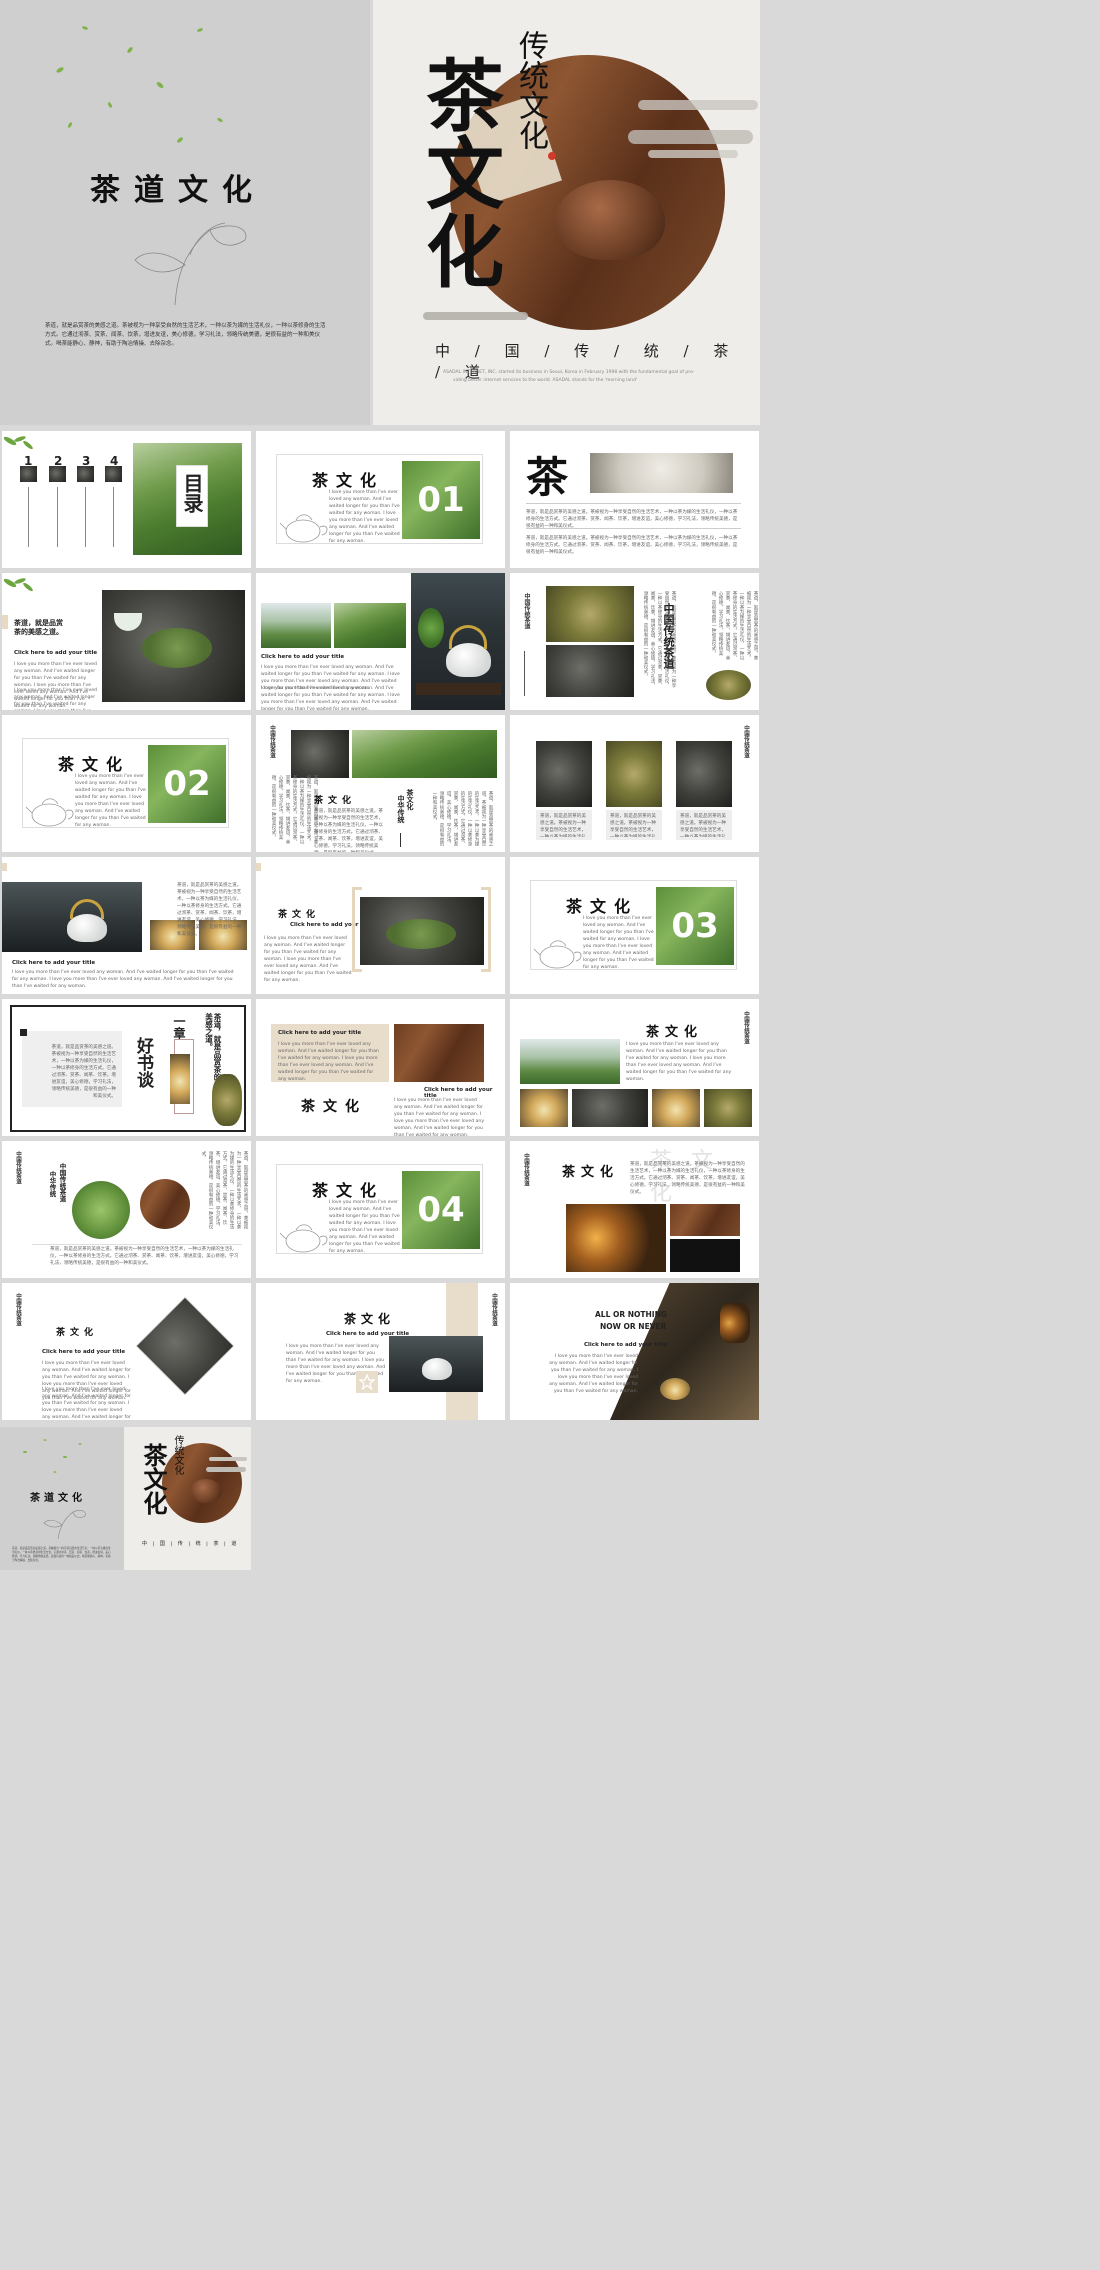 Image resolution: width=1100 pixels, height=2270 pixels. I want to click on black-panel, so click(705, 1255).